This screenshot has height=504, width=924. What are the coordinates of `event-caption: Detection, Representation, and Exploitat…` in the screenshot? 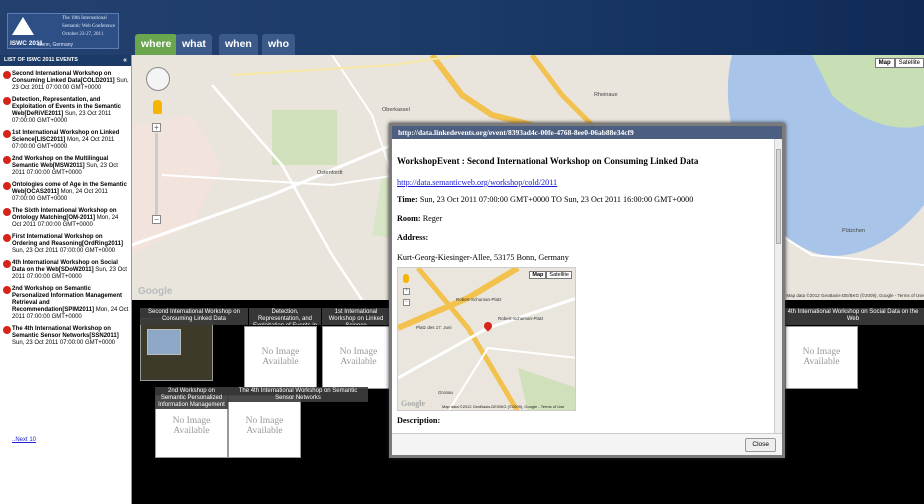 It's located at (285, 316).